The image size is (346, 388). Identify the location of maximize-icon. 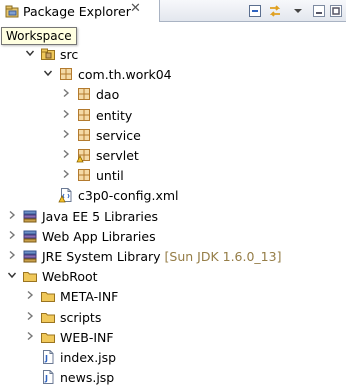
(336, 11).